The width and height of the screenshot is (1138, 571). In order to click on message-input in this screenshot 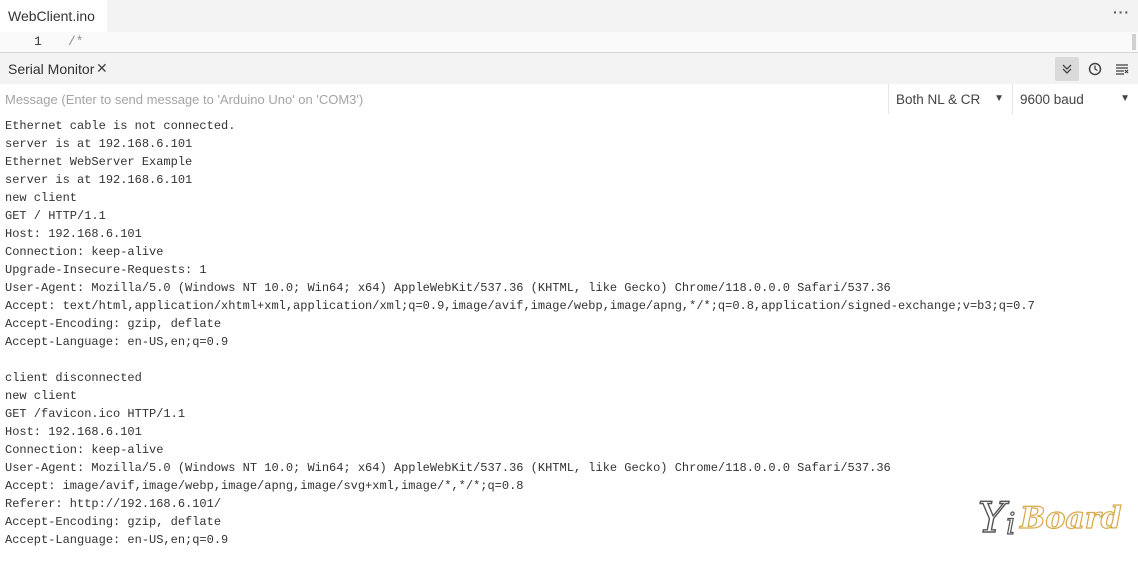, I will do `click(444, 99)`.